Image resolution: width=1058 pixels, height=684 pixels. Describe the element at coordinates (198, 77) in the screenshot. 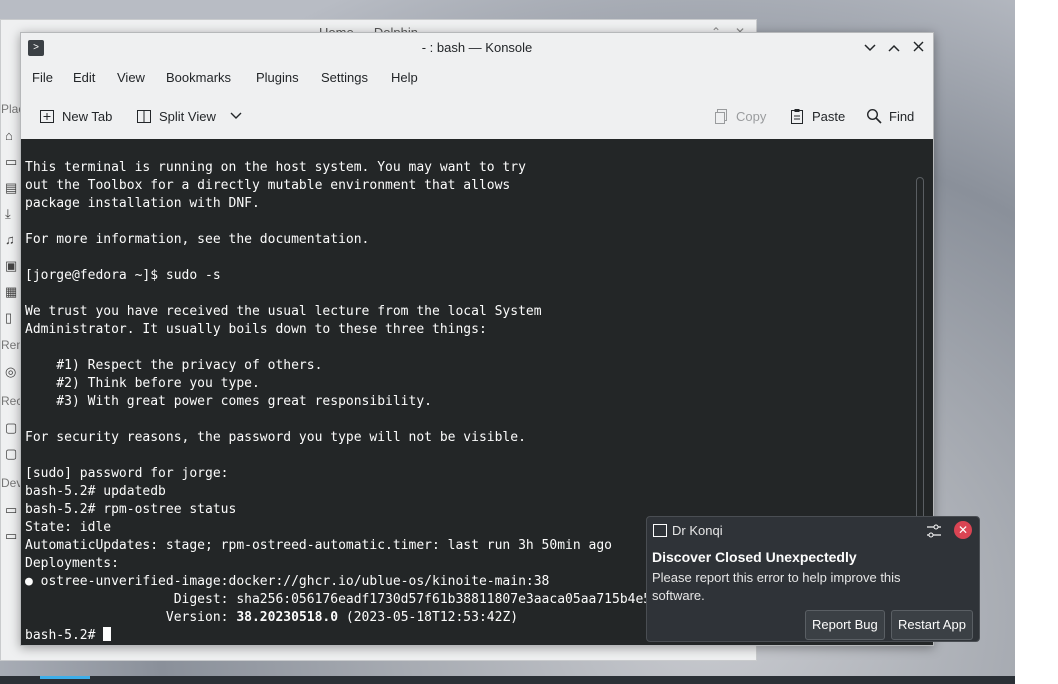

I see `menu-bookmarks: Bookmarks` at that location.